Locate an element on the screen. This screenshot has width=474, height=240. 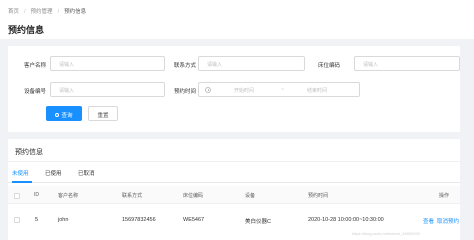
start-time-placeholder: 开始时间 is located at coordinates (244, 90).